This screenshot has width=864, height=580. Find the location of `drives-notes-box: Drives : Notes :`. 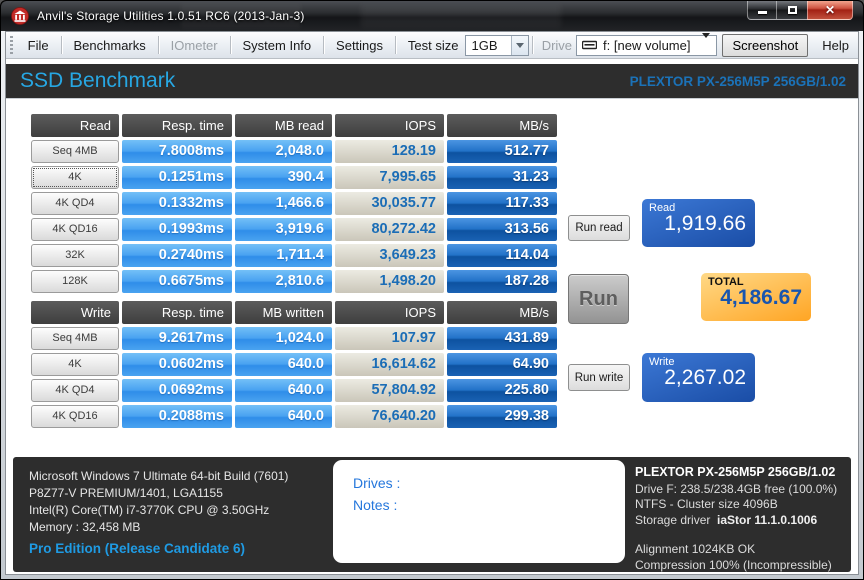

drives-notes-box: Drives : Notes : is located at coordinates (479, 511).